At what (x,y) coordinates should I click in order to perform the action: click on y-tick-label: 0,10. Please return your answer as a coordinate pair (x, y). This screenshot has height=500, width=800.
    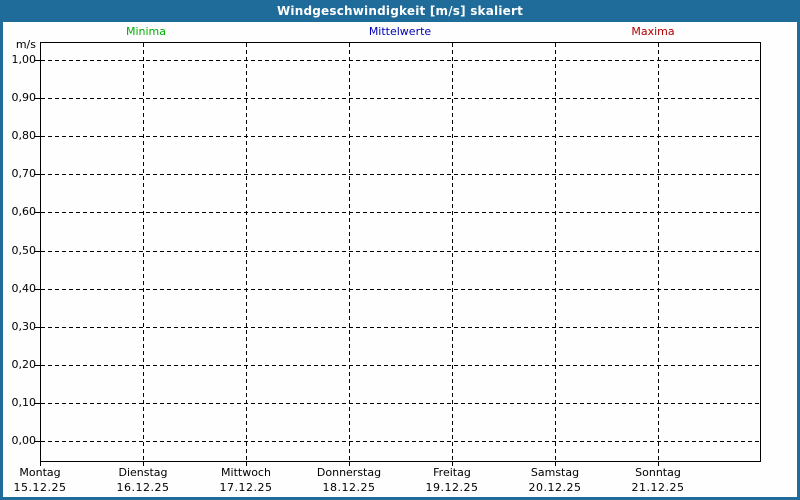
    Looking at the image, I should click on (24, 402).